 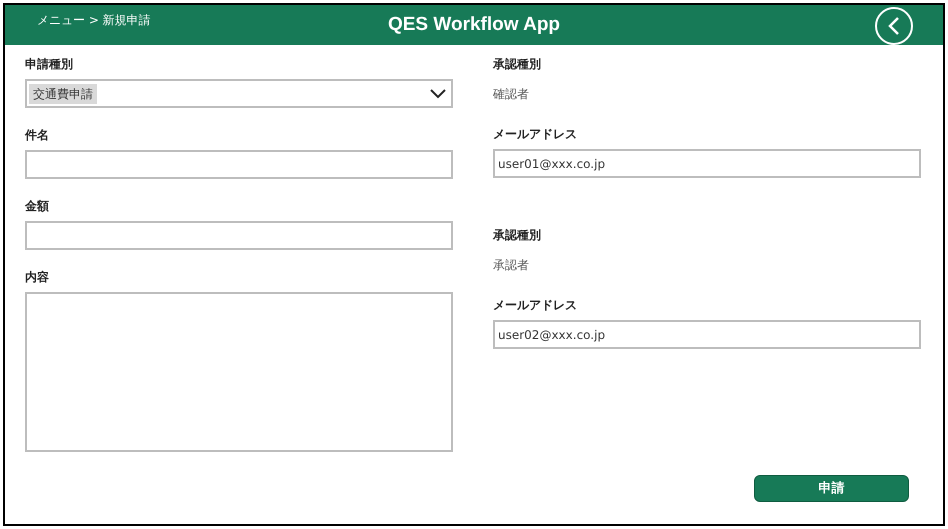 What do you see at coordinates (438, 93) in the screenshot?
I see `chevron-down-icon` at bounding box center [438, 93].